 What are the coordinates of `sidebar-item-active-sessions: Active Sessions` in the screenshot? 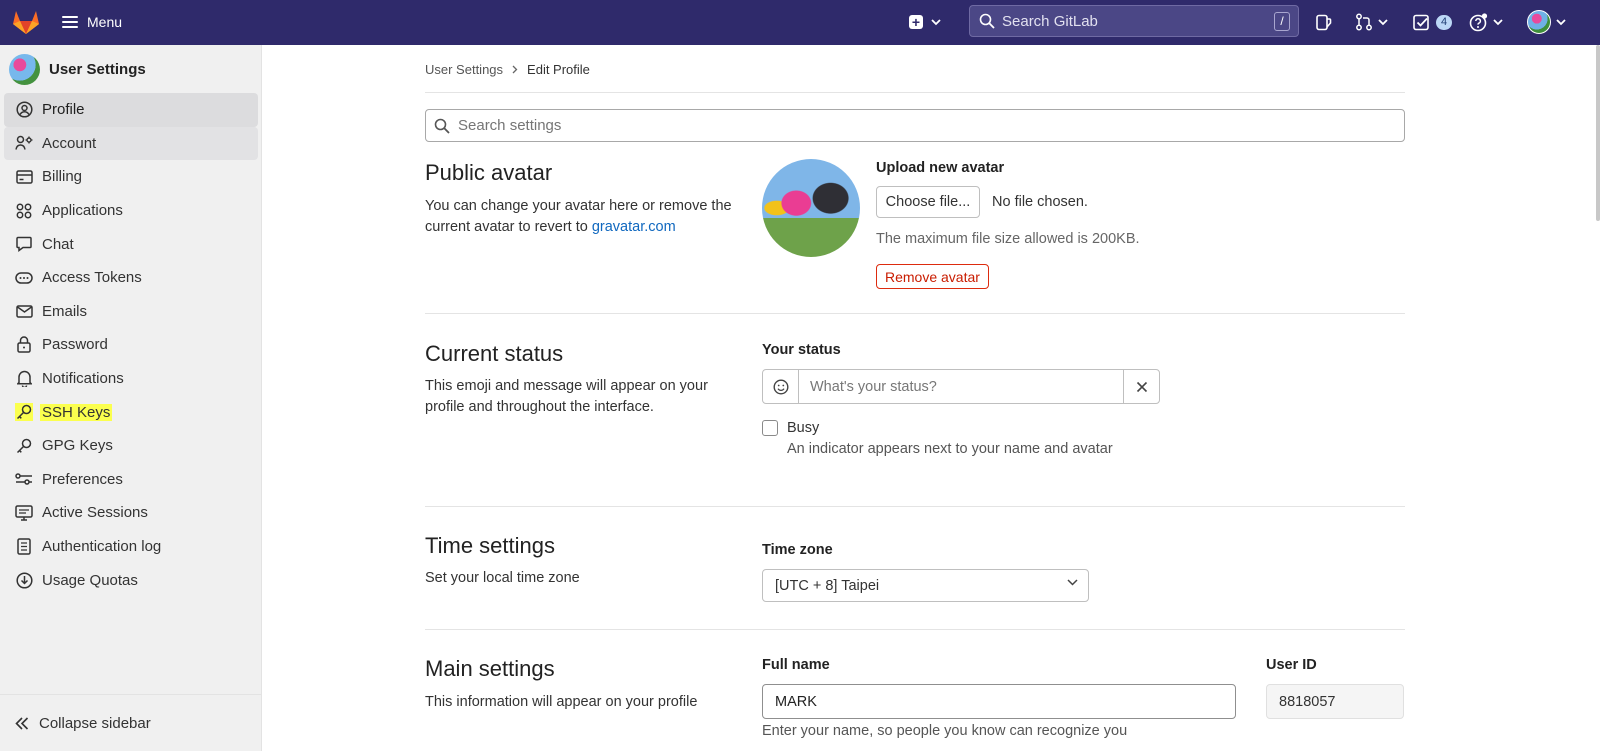 It's located at (131, 513).